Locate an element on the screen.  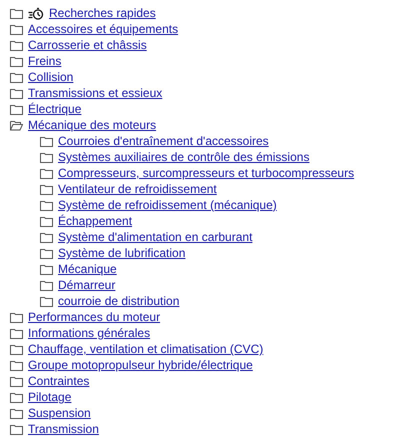
category-link: Transmission is located at coordinates (63, 429).